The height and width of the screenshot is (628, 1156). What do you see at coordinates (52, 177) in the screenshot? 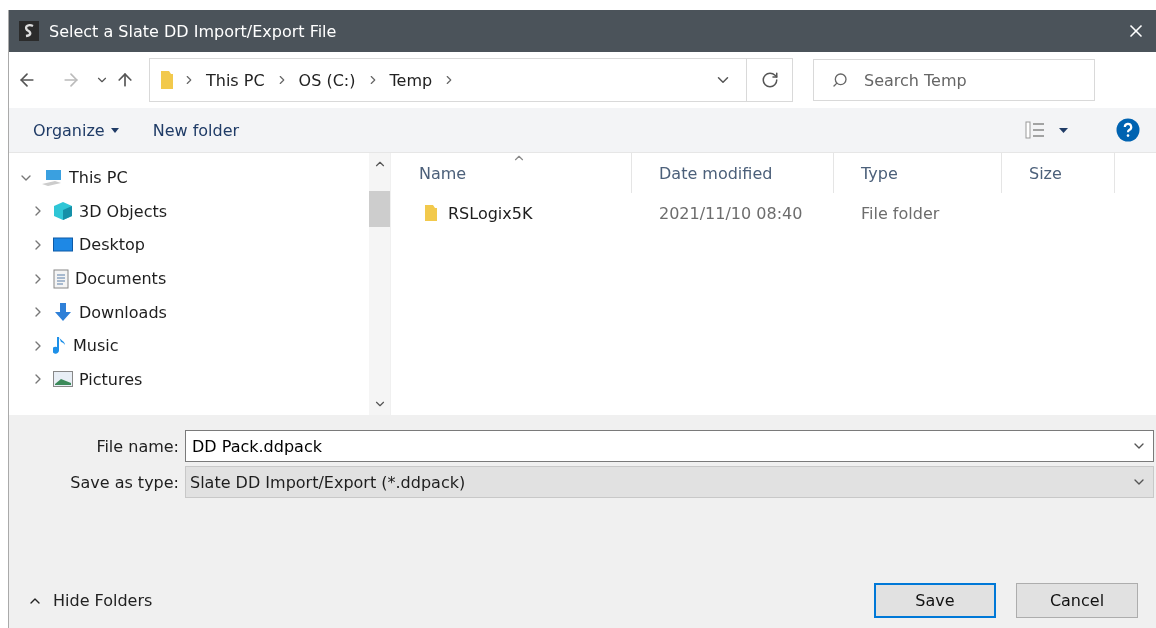
I see `computer-icon` at bounding box center [52, 177].